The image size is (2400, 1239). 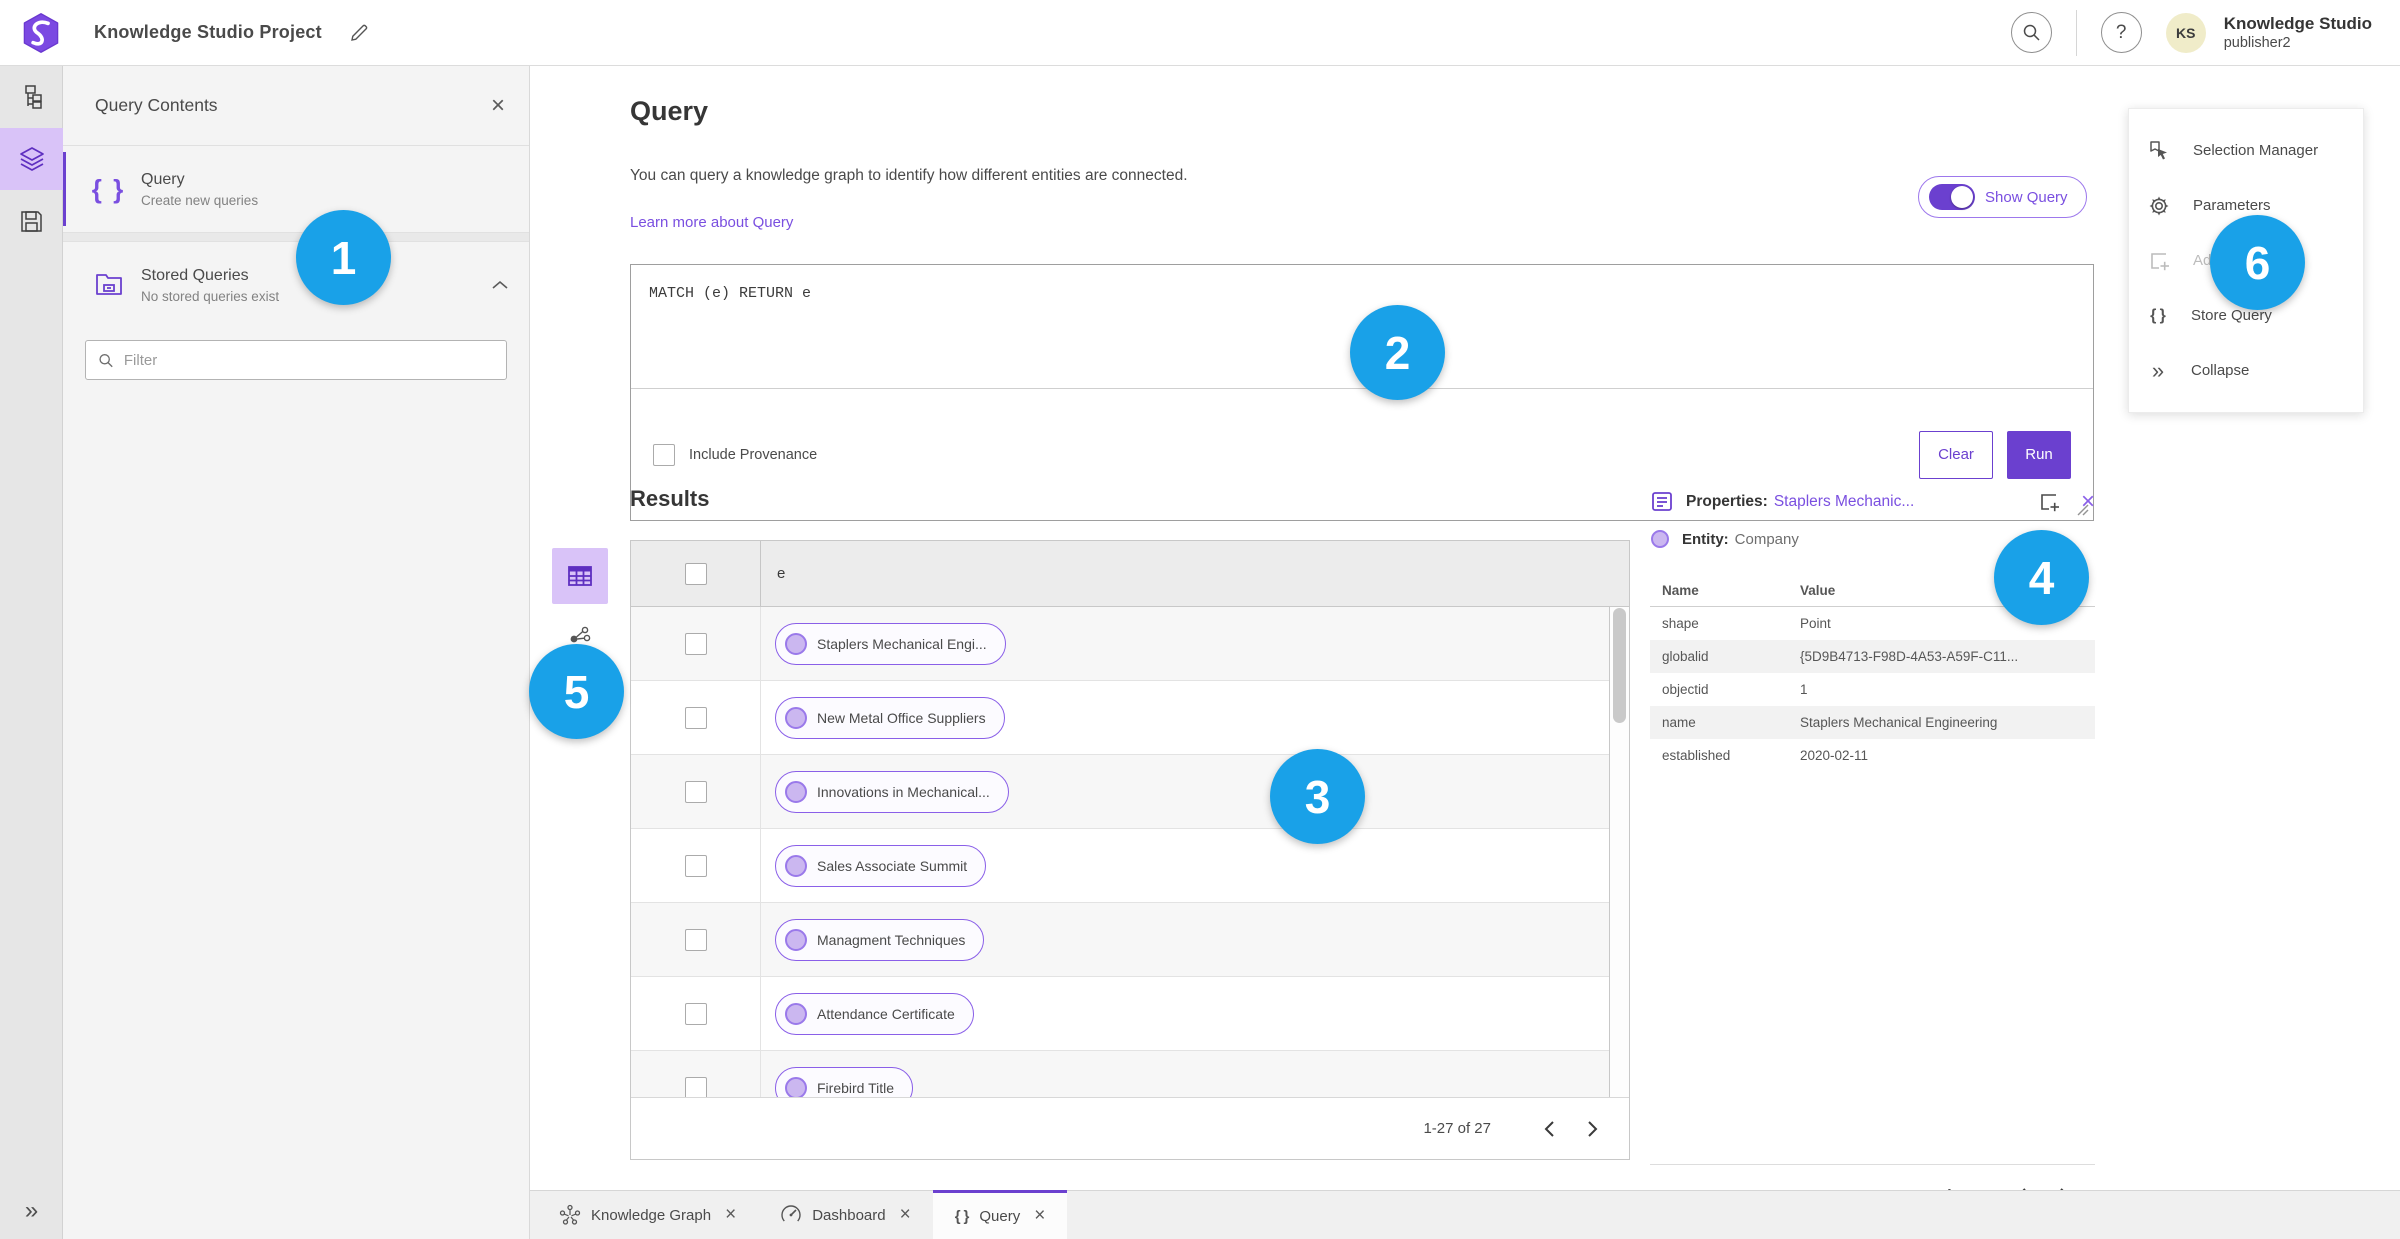 What do you see at coordinates (498, 105) in the screenshot?
I see `close-panel-icon: ×` at bounding box center [498, 105].